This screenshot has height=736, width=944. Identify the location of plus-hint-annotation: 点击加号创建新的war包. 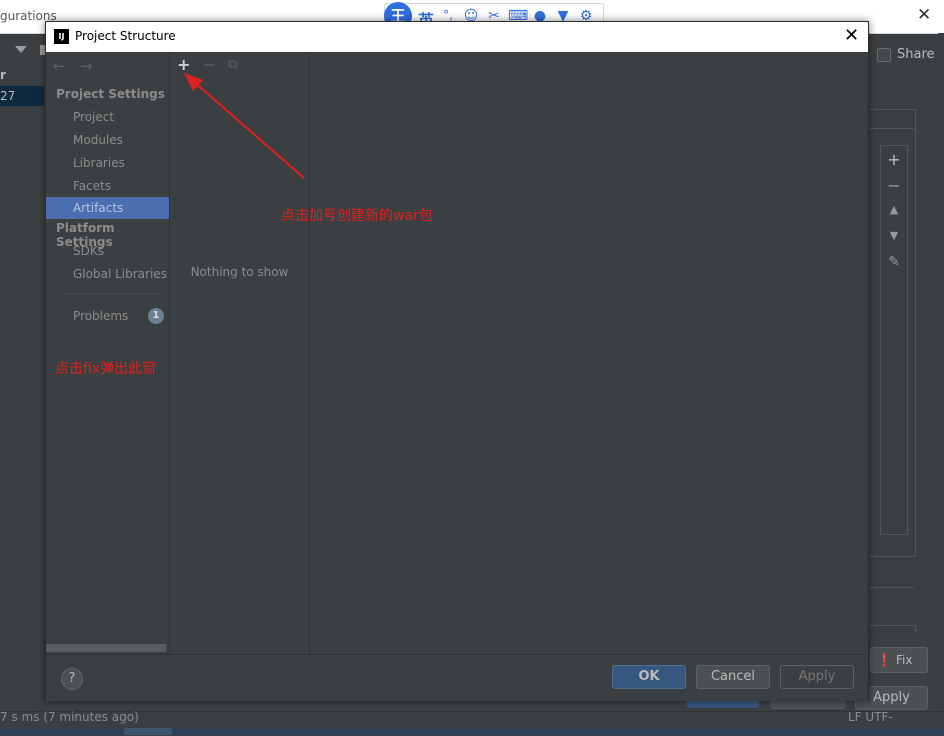
(357, 216).